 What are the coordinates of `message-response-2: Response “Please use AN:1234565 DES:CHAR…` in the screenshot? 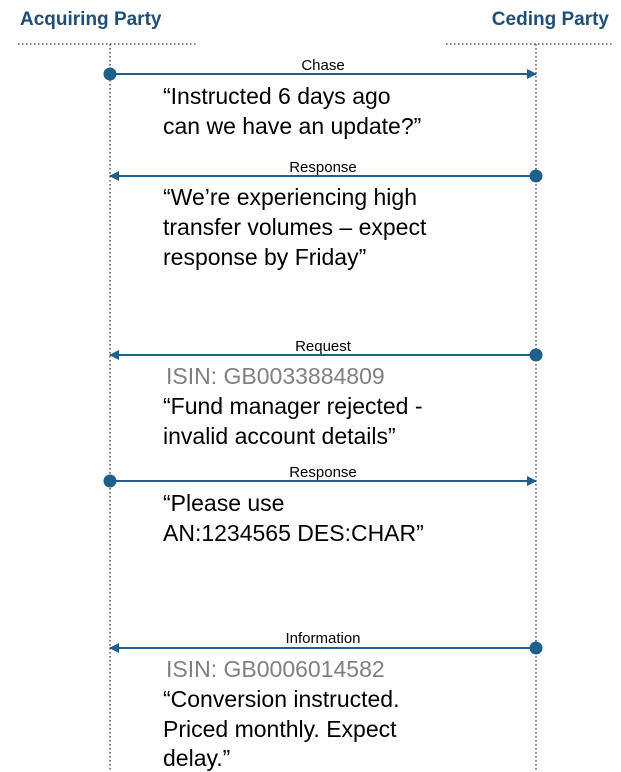 It's located at (320, 505).